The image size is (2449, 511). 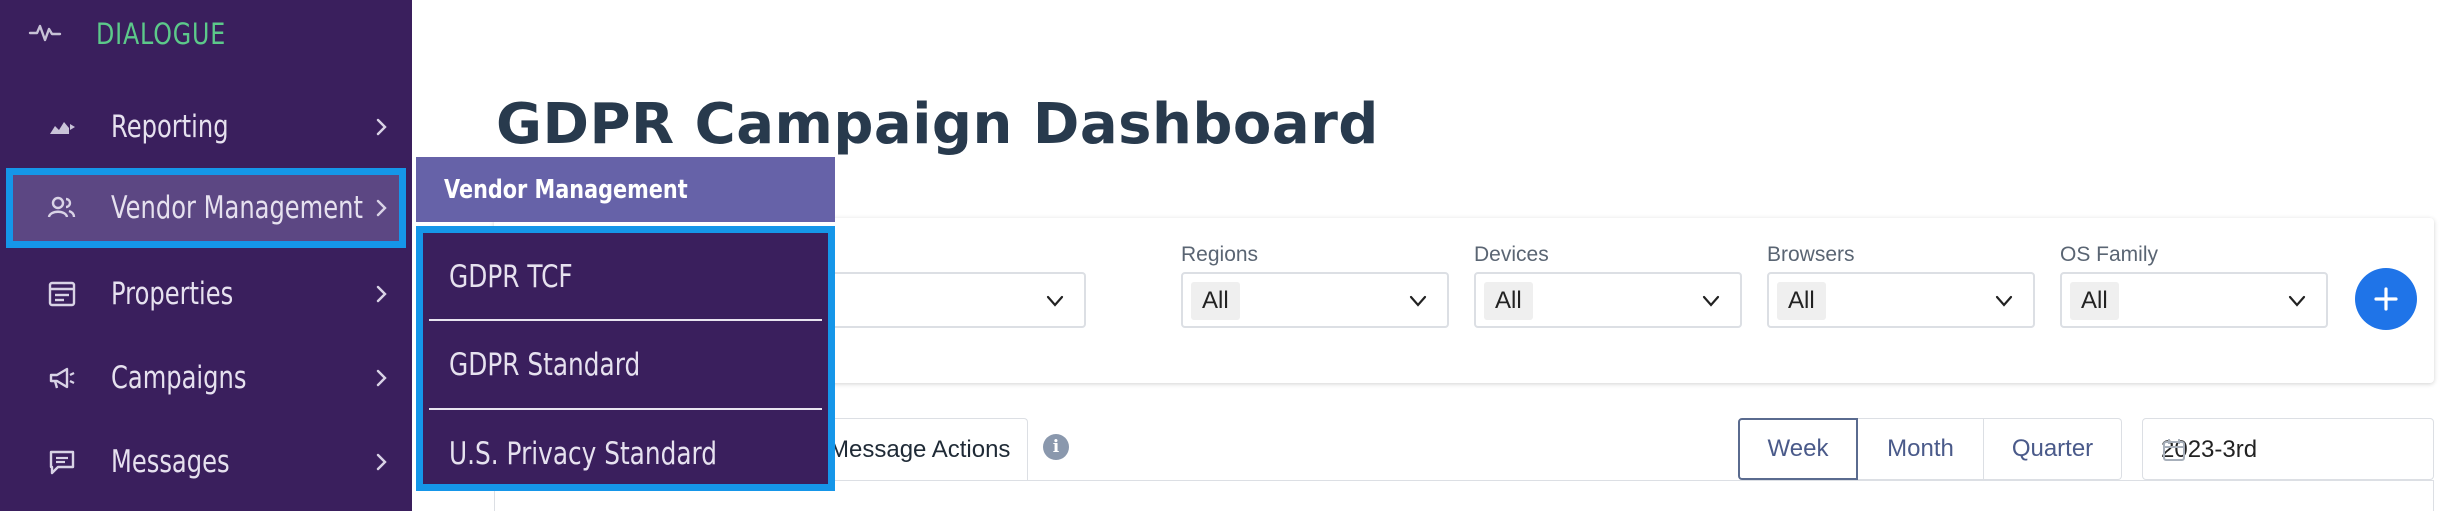 I want to click on devices-select: All, so click(x=1608, y=300).